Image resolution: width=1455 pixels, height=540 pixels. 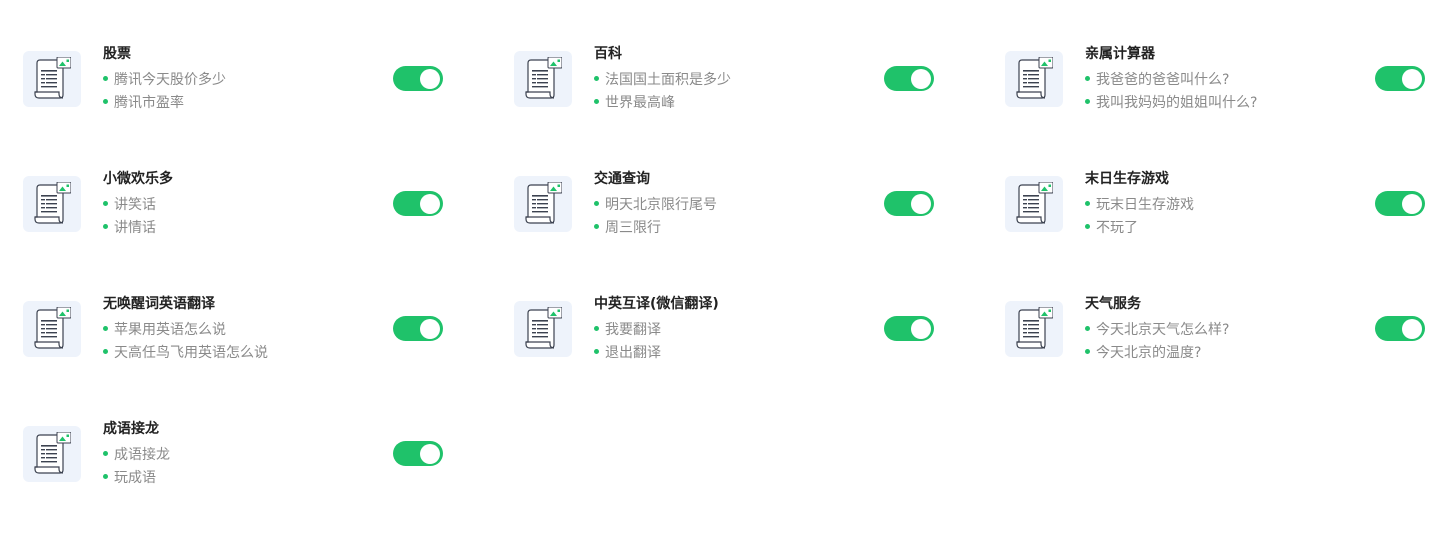 What do you see at coordinates (238, 215) in the screenshot?
I see `skill-card-fun: 小微欢乐多 讲笑话 讲情话` at bounding box center [238, 215].